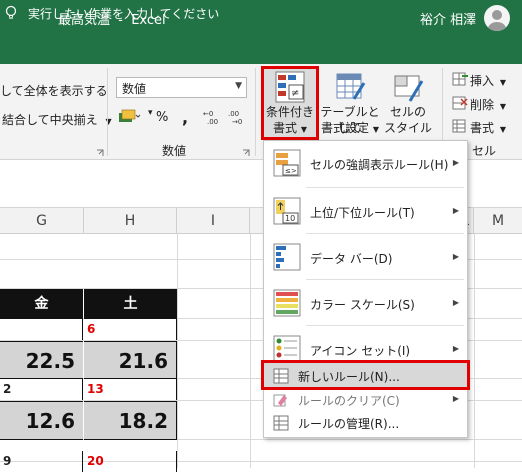  What do you see at coordinates (130, 389) in the screenshot?
I see `date-cell: 13` at bounding box center [130, 389].